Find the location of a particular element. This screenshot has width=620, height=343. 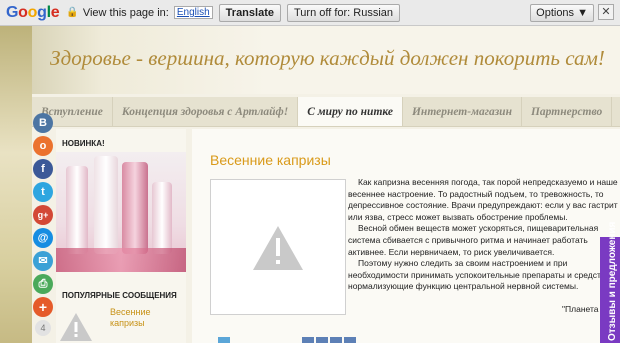

post-share-row is located at coordinates (288, 340).